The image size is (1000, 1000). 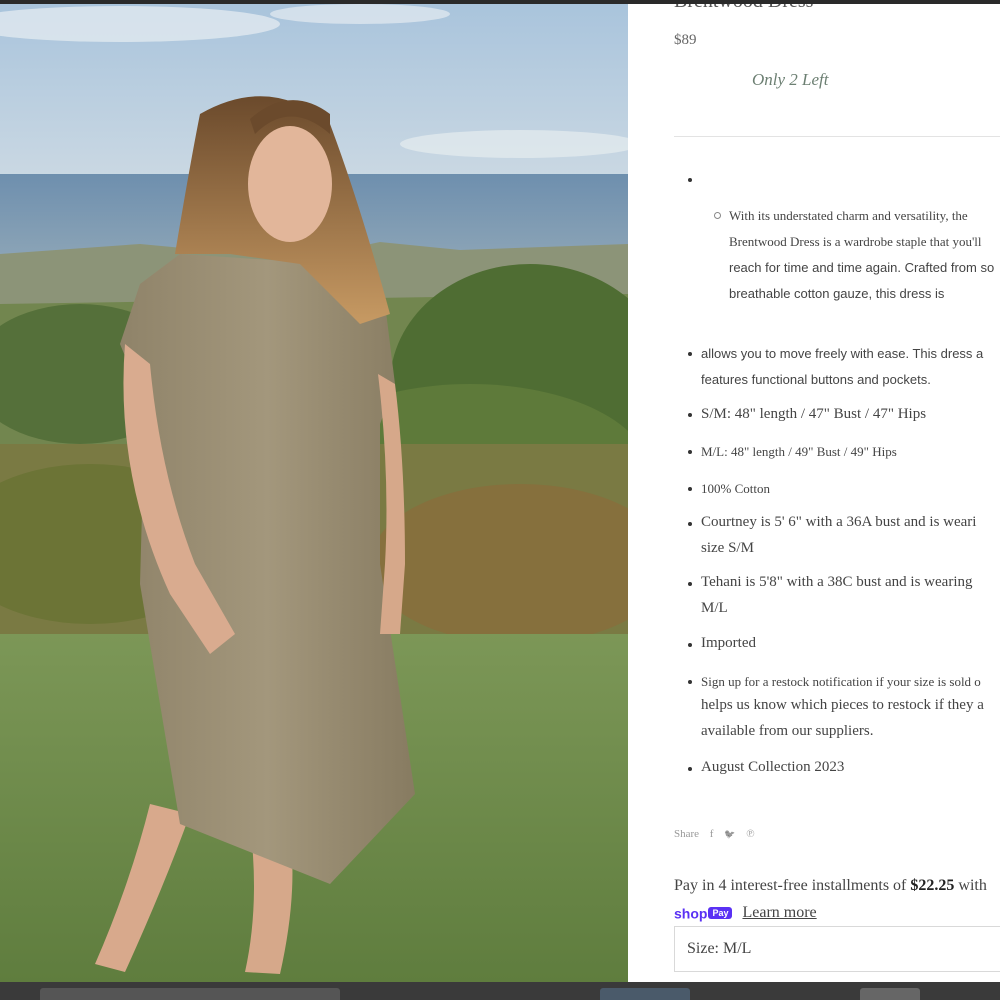 I want to click on divider, so click(x=837, y=136).